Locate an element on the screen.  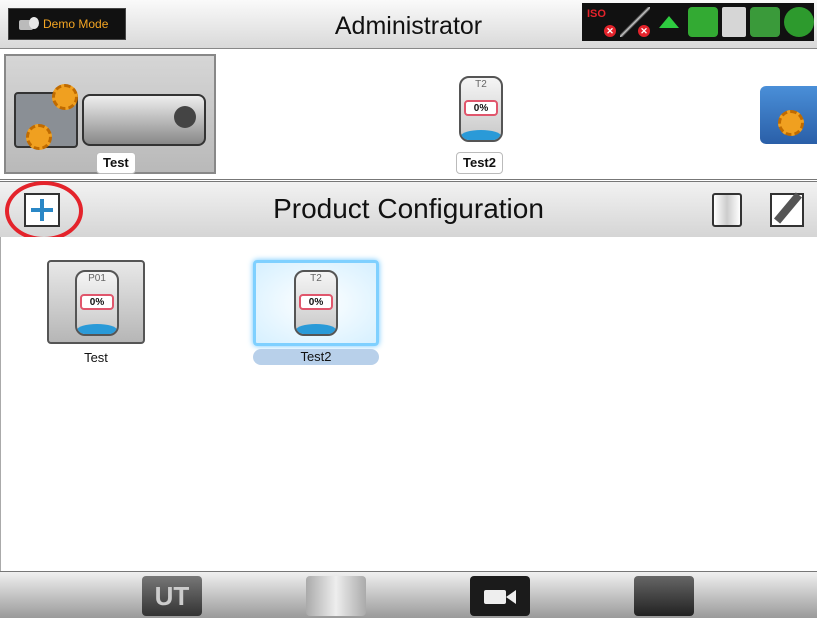
guidance-icon: ✕ is located at coordinates (635, 22).